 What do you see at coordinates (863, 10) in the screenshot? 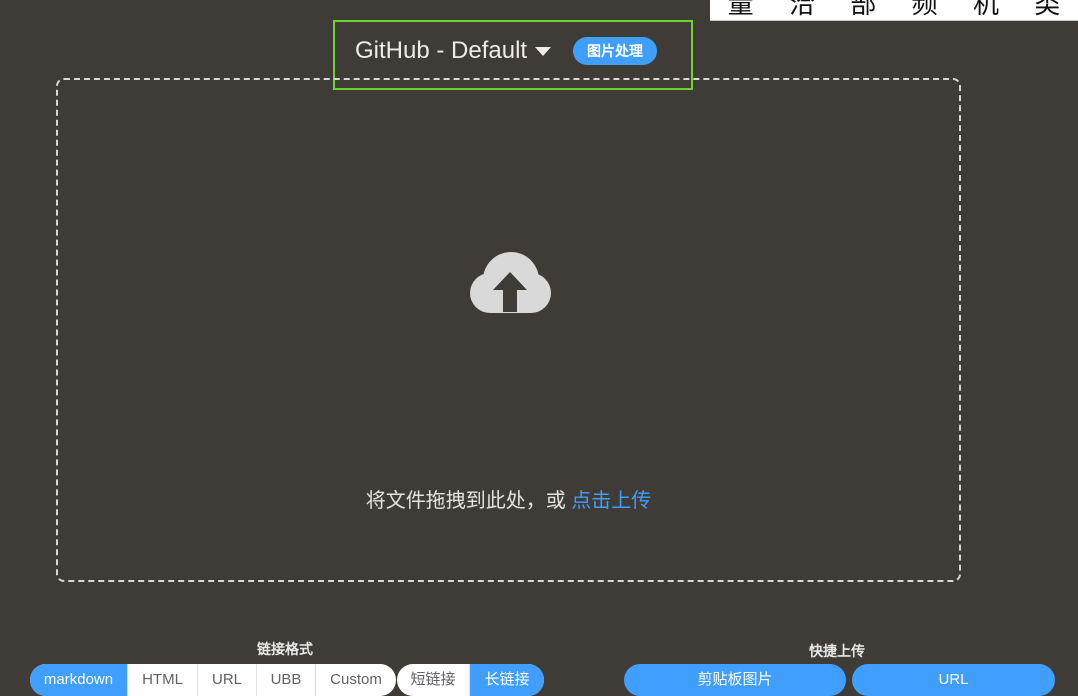
I see `overlay-glyph: 部` at bounding box center [863, 10].